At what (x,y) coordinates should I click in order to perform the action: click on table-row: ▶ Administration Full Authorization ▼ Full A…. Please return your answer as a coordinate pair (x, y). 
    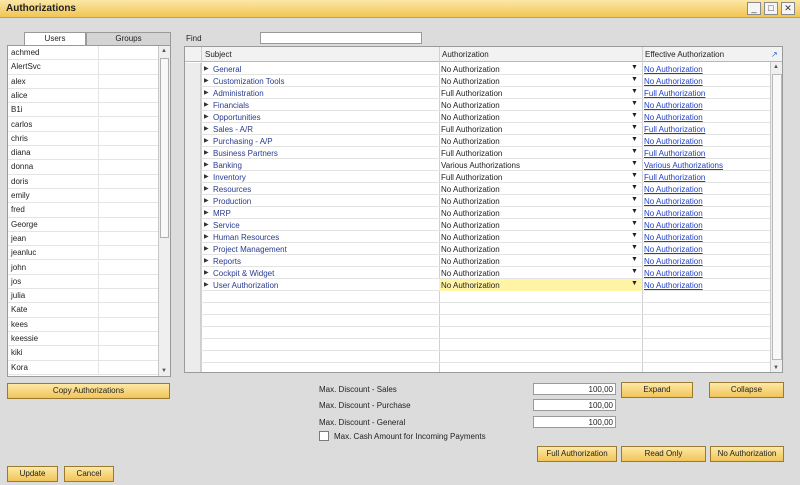
    Looking at the image, I should click on (477, 93).